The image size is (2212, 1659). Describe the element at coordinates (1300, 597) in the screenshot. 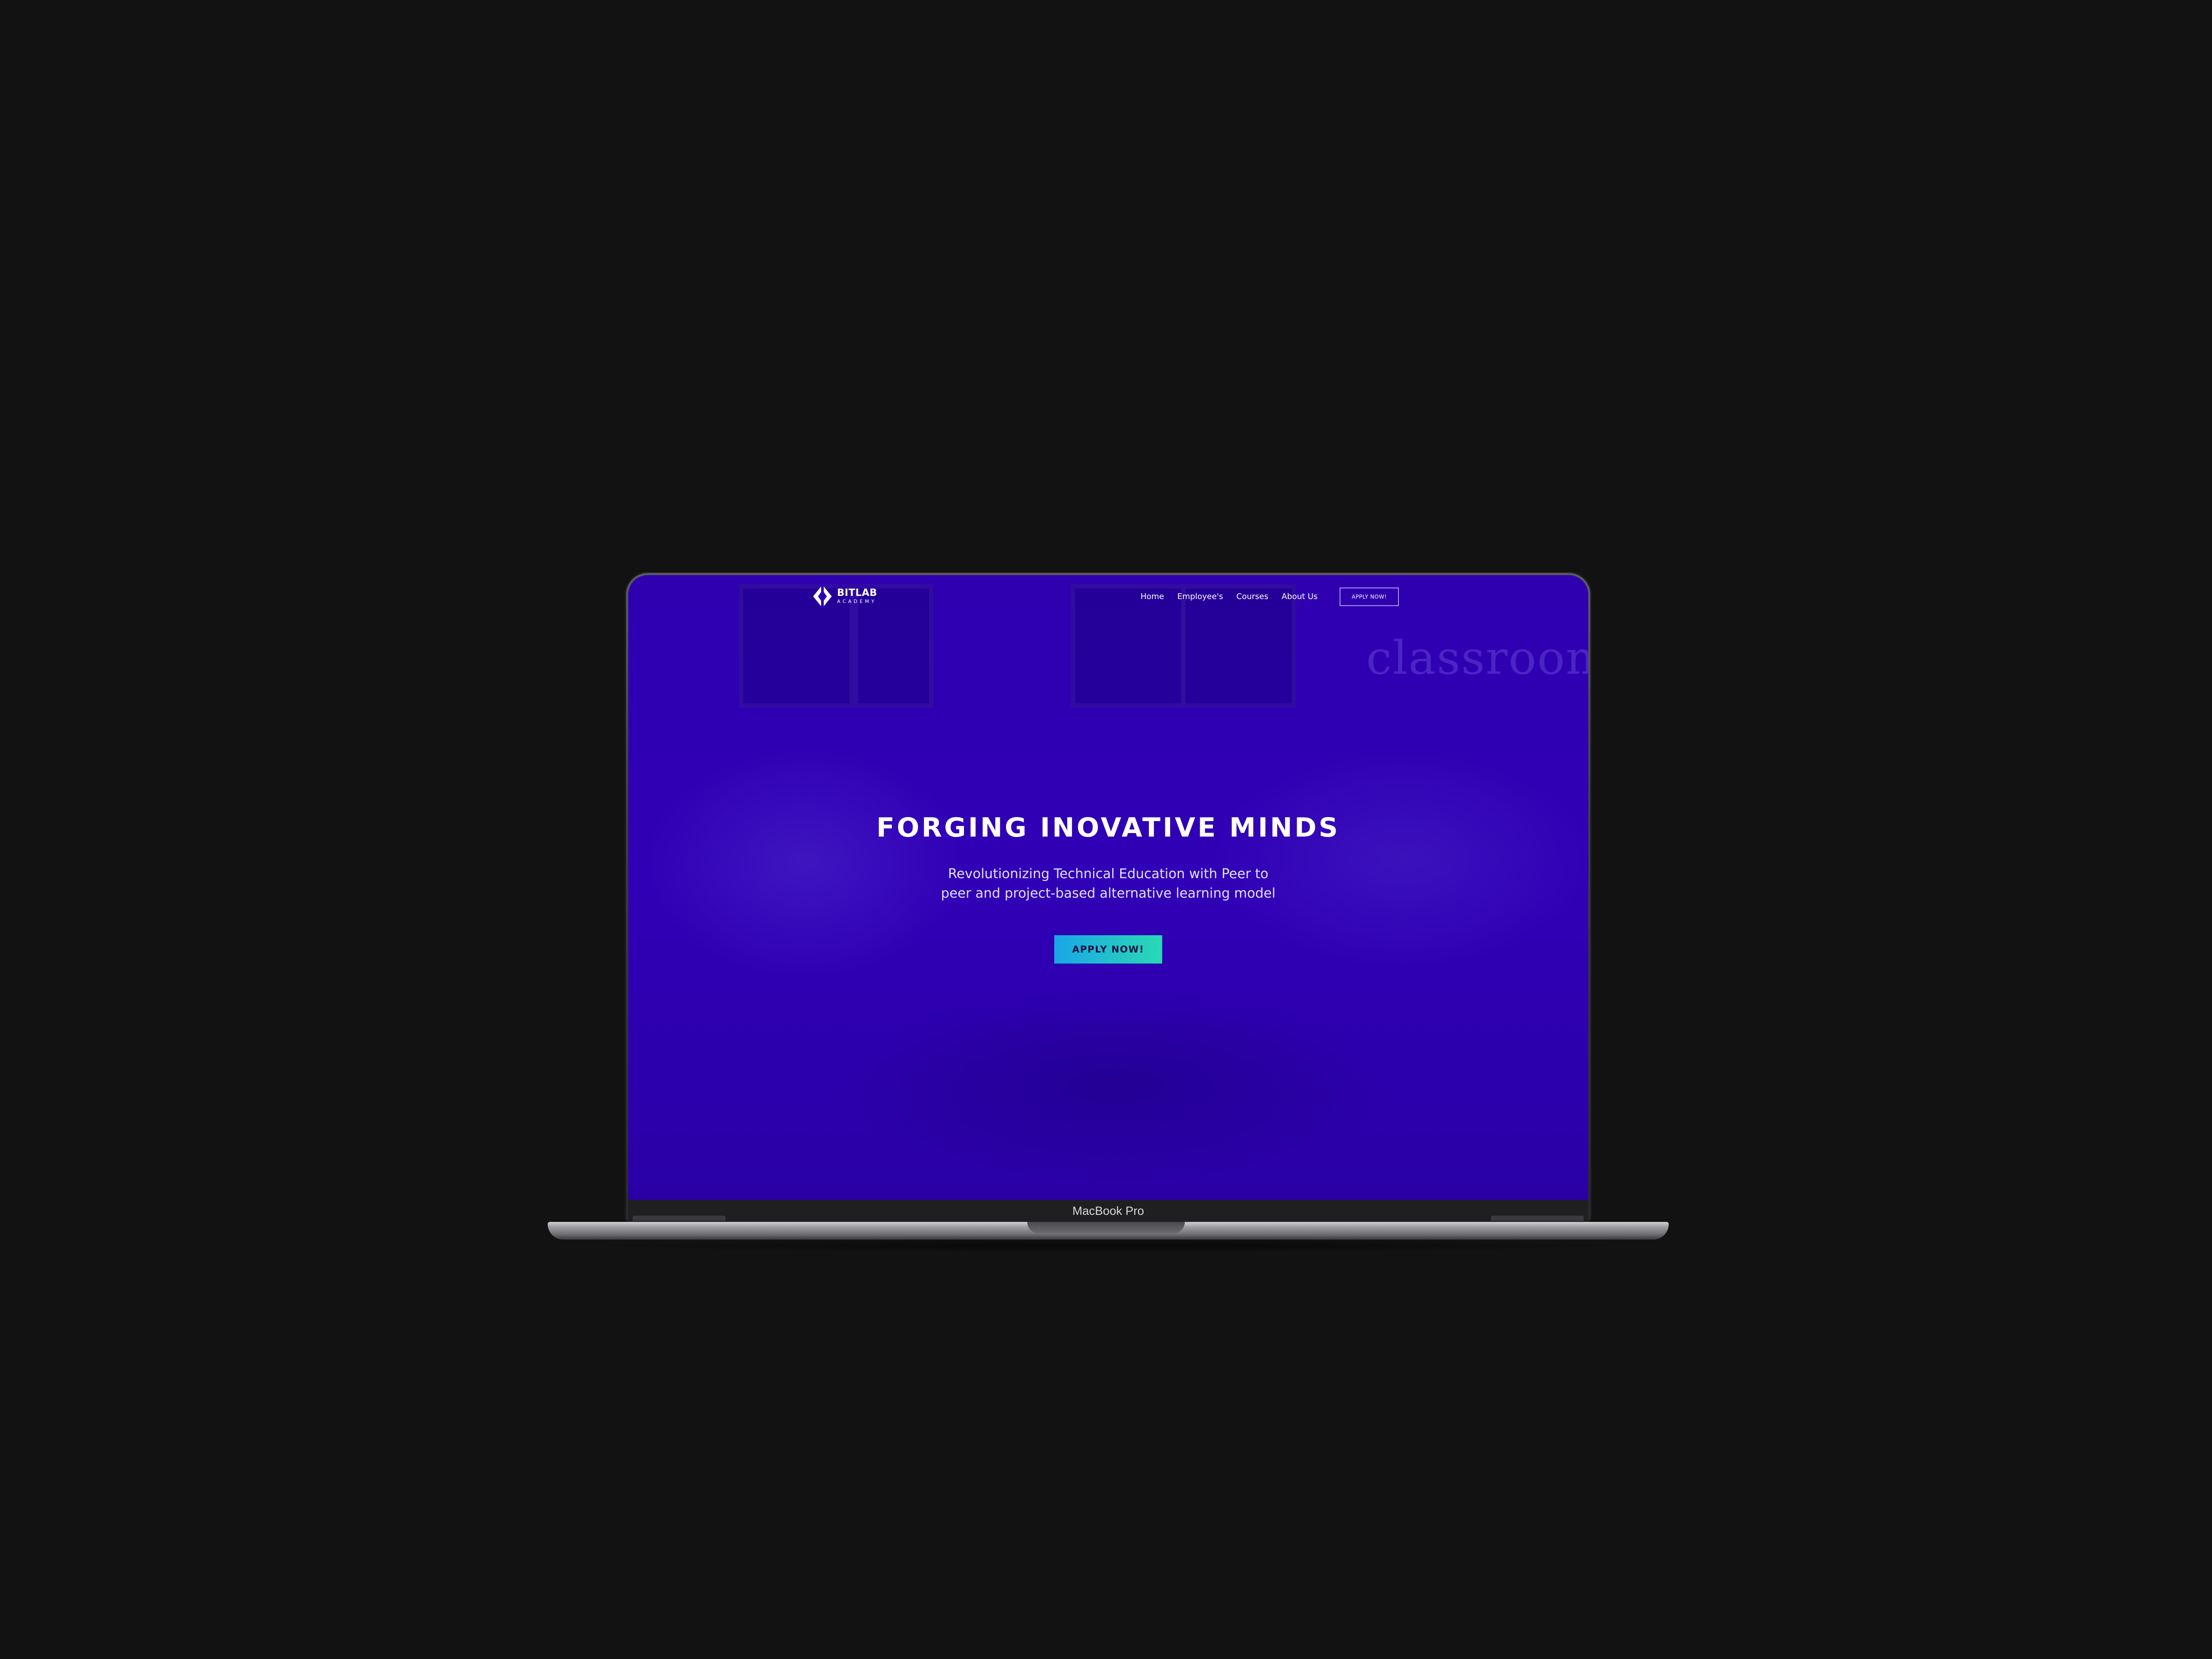

I see `nav-about-us: About Us` at that location.